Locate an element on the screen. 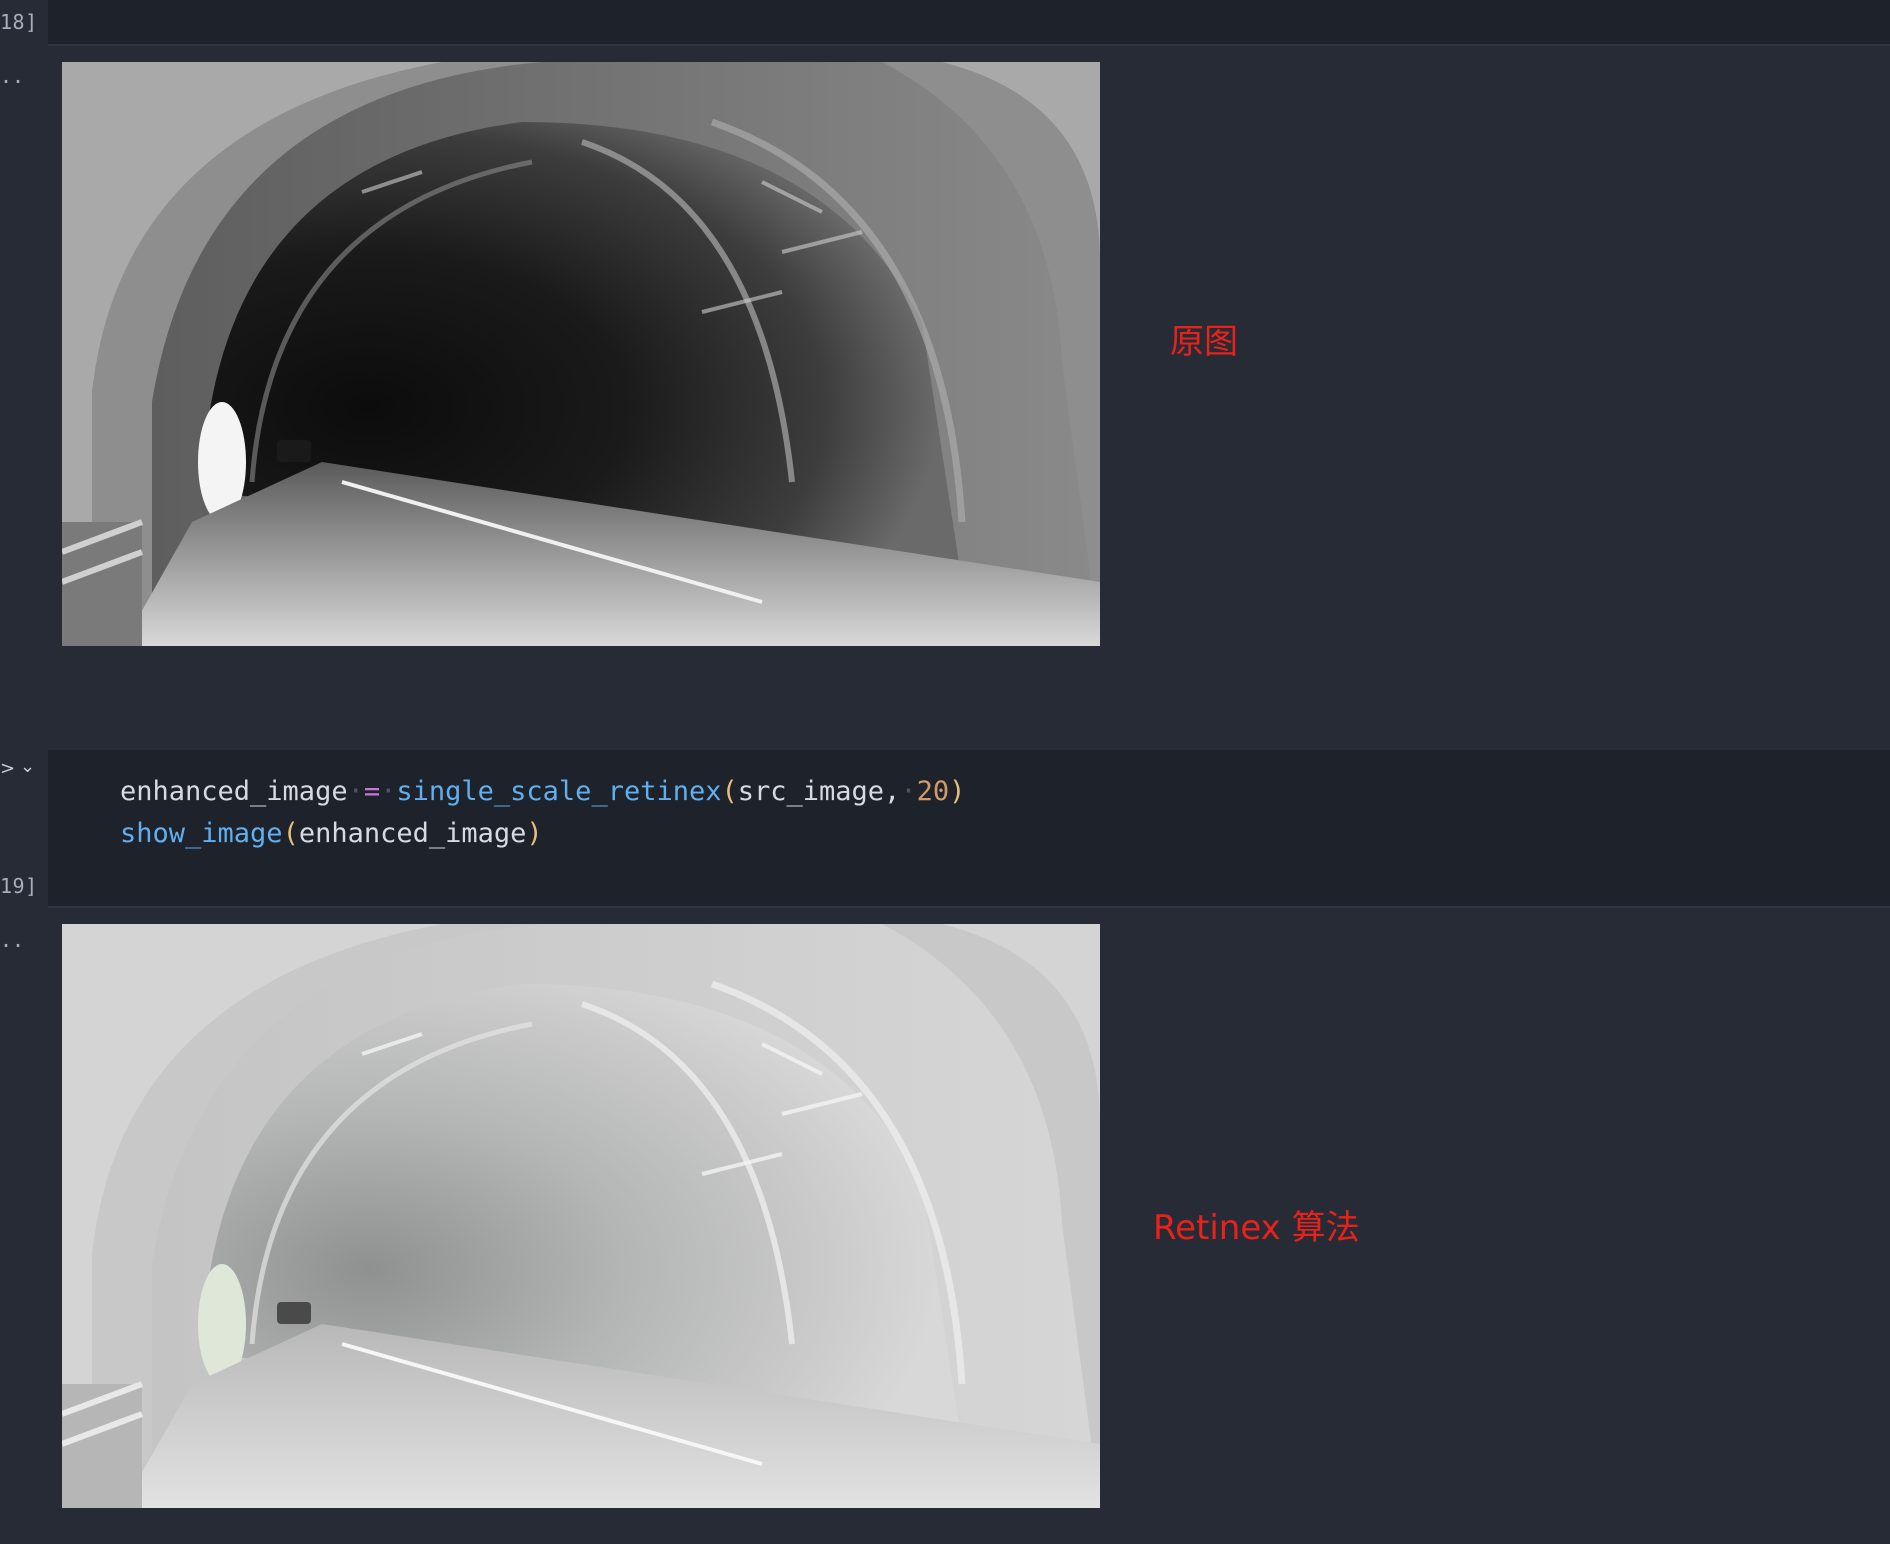  original-image-annotation: 原图 is located at coordinates (1204, 342).